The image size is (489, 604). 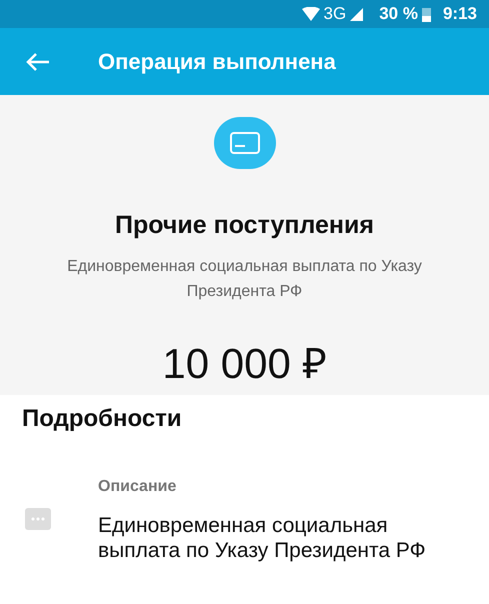 I want to click on battery-icon, so click(x=426, y=14).